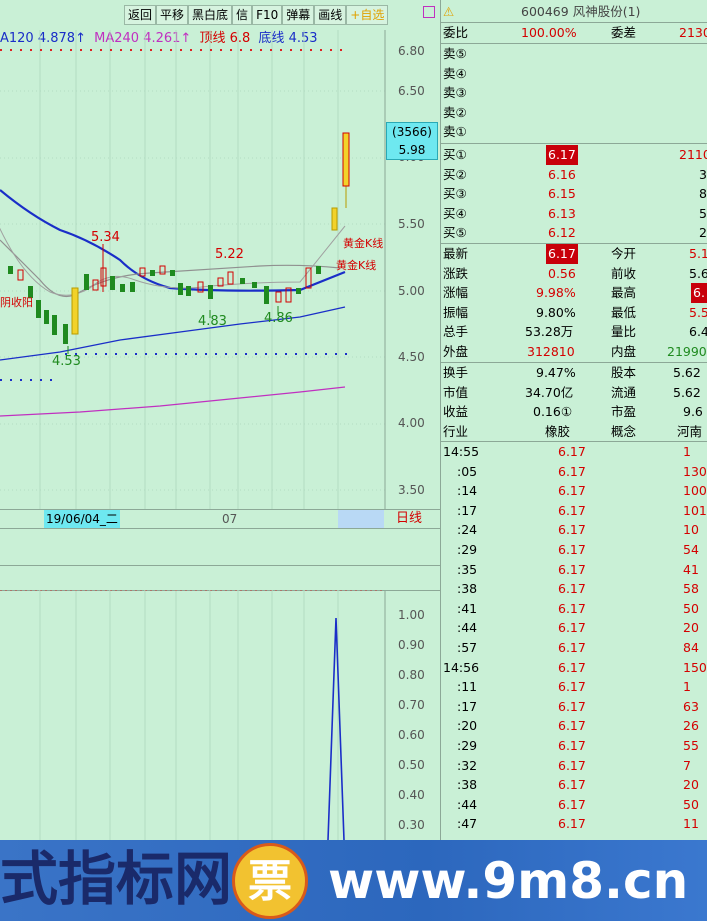  Describe the element at coordinates (549, 392) in the screenshot. I see `fund-value: 34.70亿` at that location.